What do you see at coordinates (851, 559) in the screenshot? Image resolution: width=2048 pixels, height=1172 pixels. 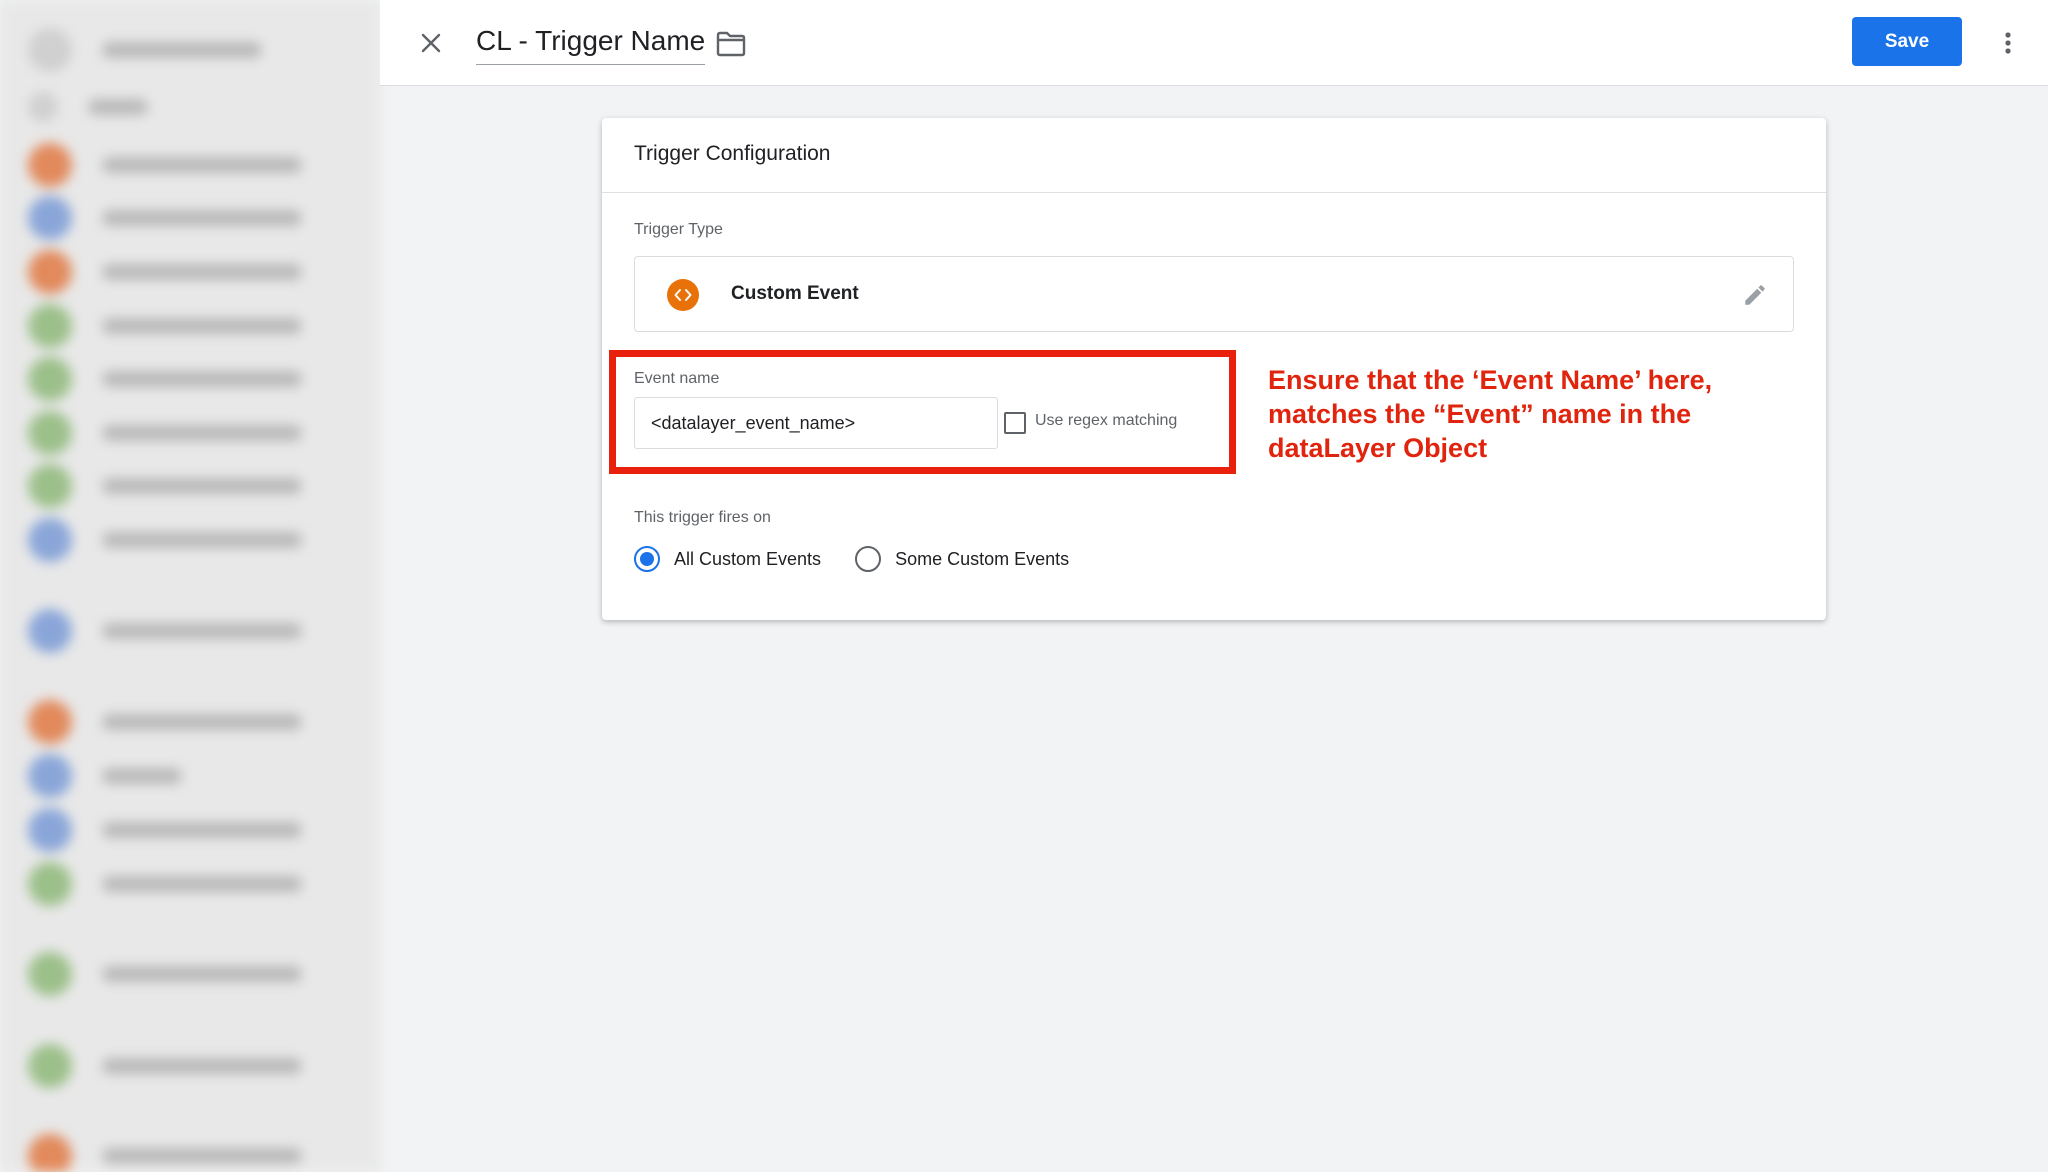 I see `fires-on-radio-group: All Custom Events Some Custom Events` at bounding box center [851, 559].